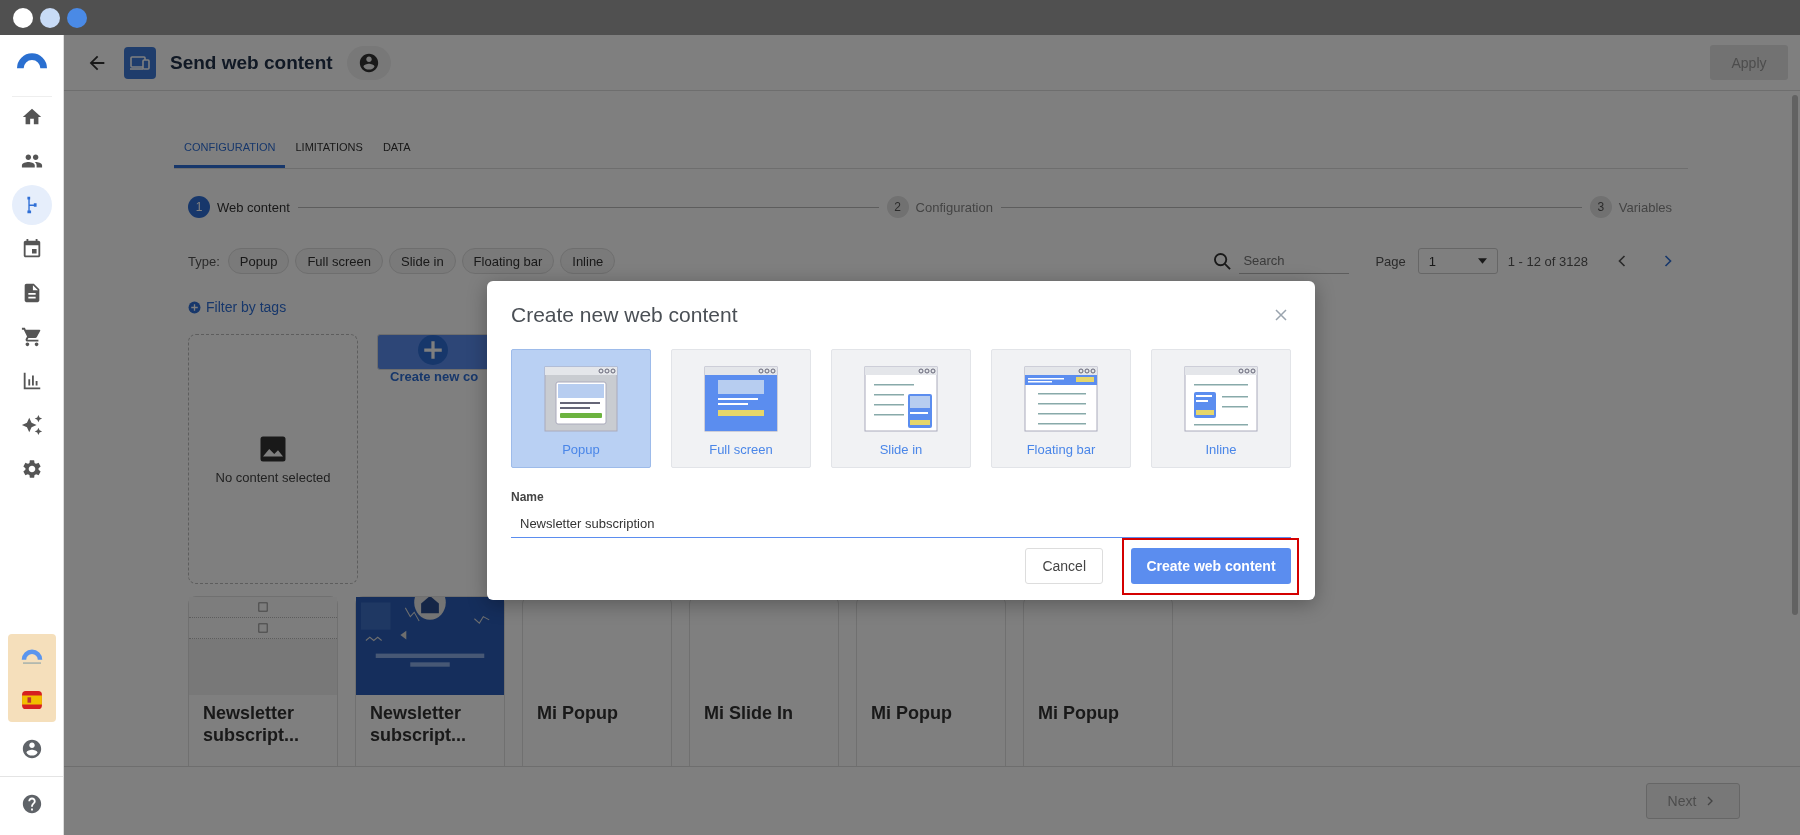 Image resolution: width=1800 pixels, height=835 pixels. I want to click on type-tile: Slide in, so click(901, 408).